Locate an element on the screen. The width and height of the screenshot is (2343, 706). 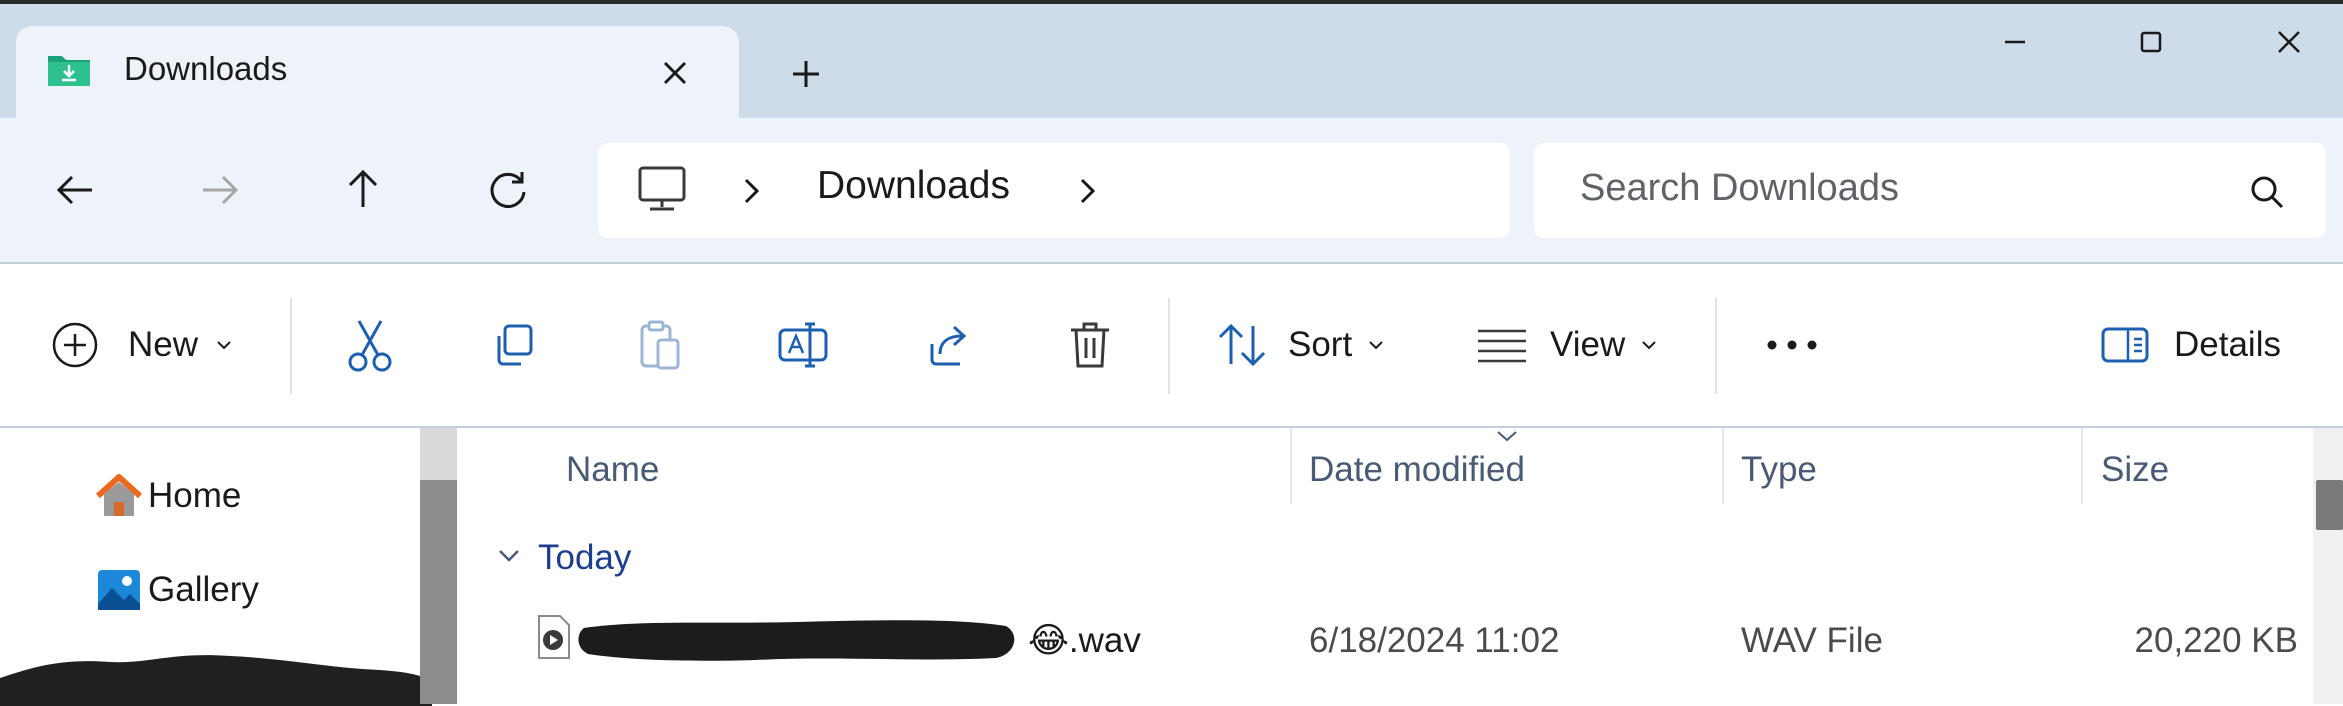
view-label: View is located at coordinates (1588, 344).